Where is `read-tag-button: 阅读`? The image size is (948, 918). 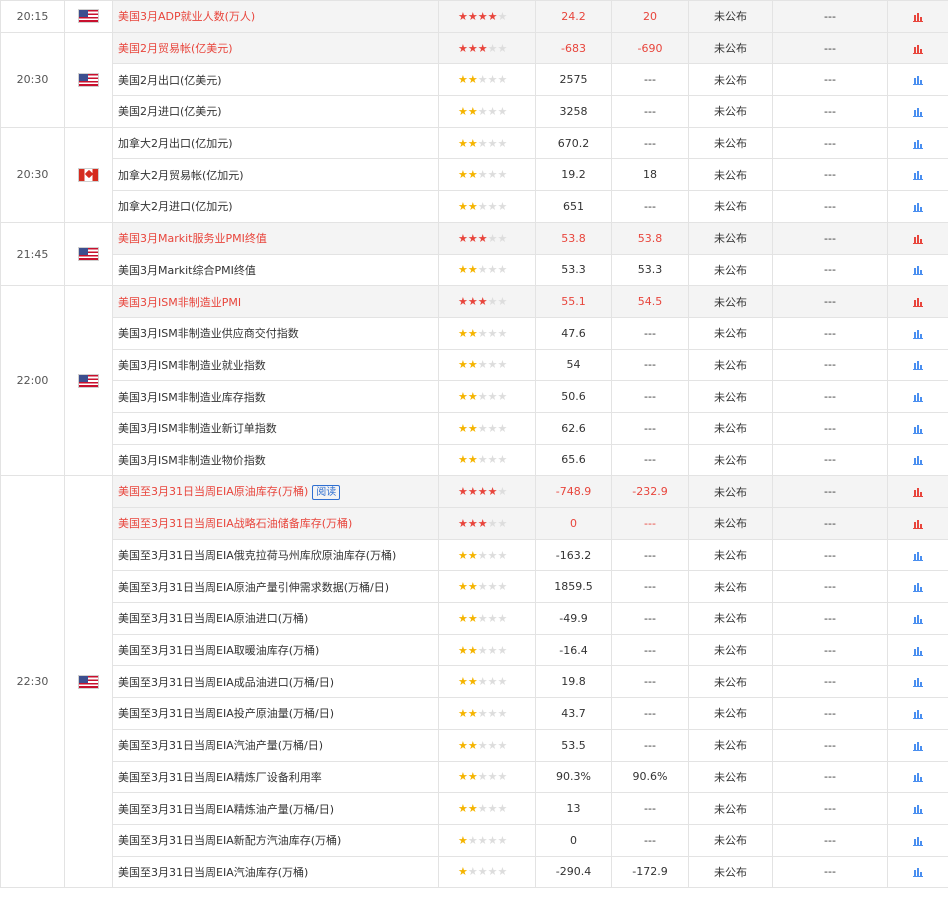
read-tag-button: 阅读 is located at coordinates (326, 492).